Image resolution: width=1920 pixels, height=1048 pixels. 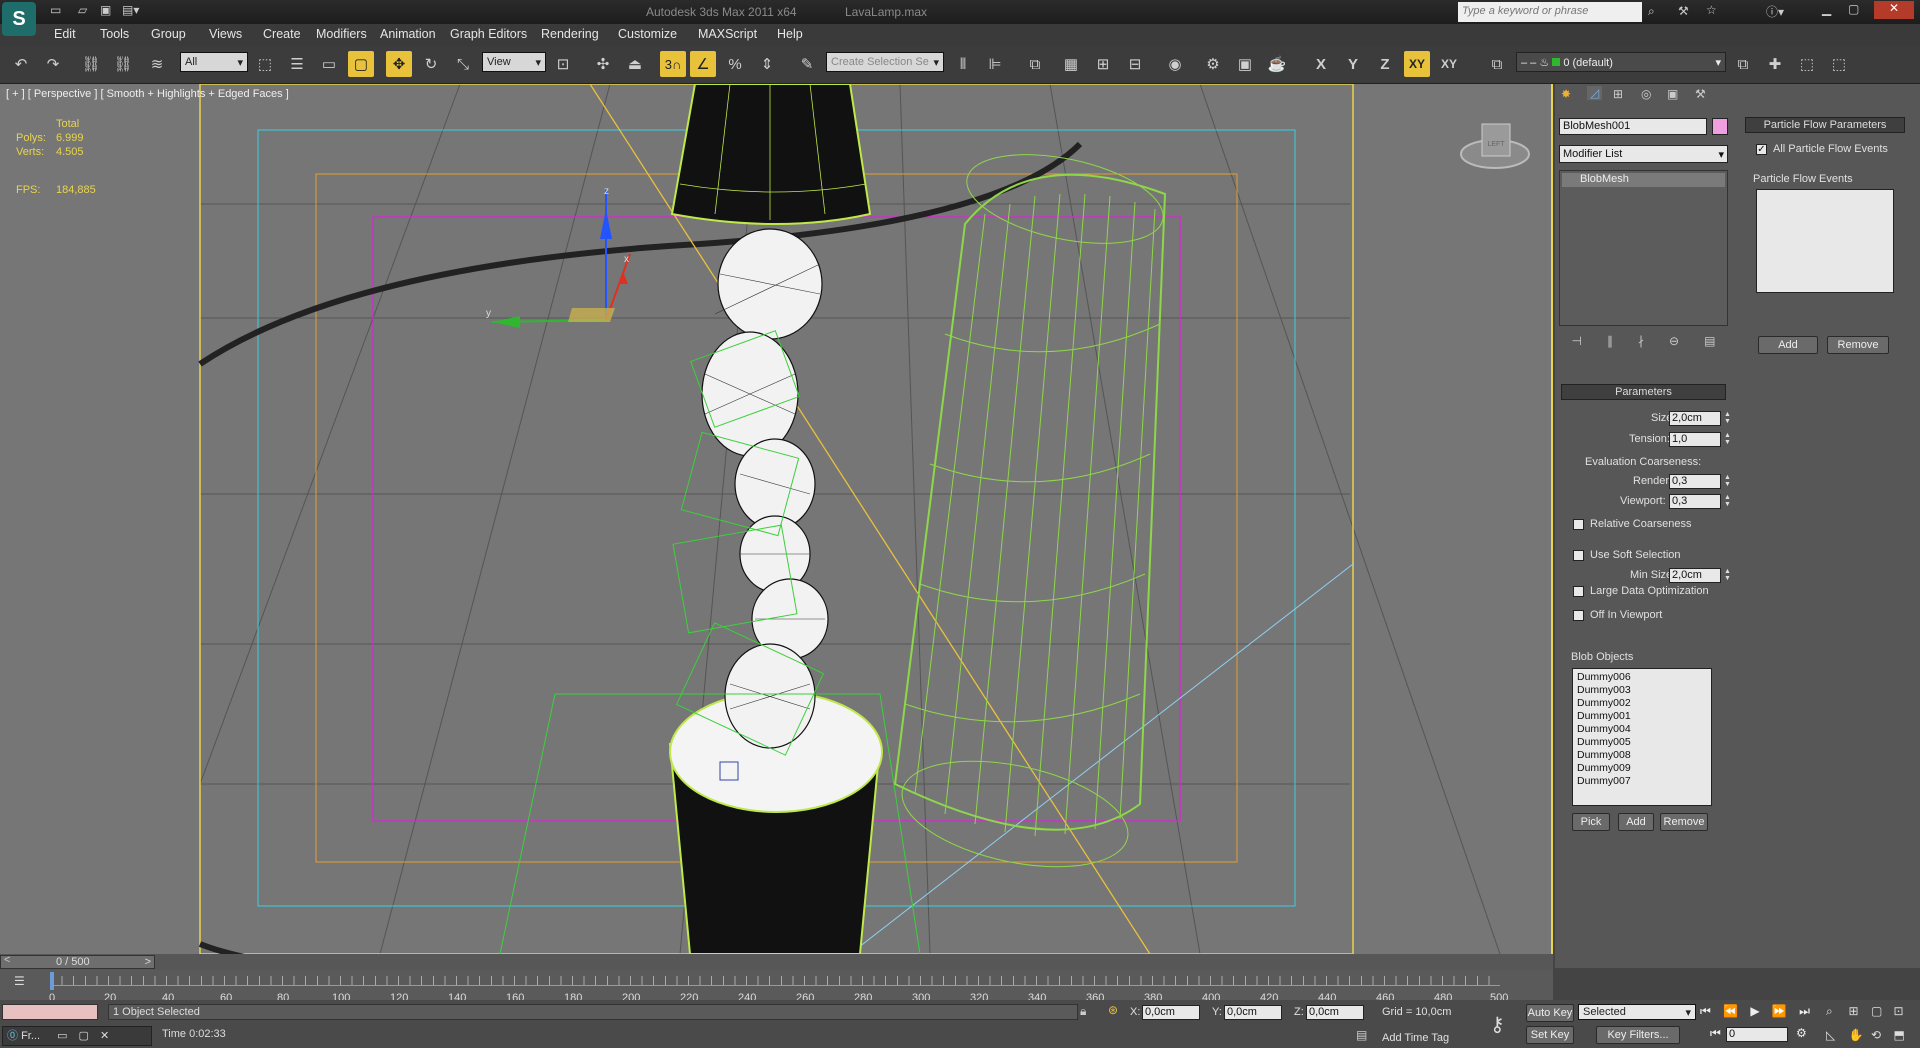 I want to click on menu-animation: Animation, so click(x=408, y=34).